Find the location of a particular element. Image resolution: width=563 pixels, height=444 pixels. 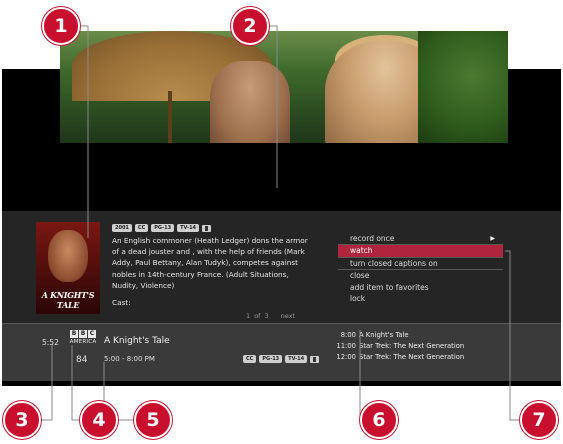

callout-3: 3 is located at coordinates (22, 420).